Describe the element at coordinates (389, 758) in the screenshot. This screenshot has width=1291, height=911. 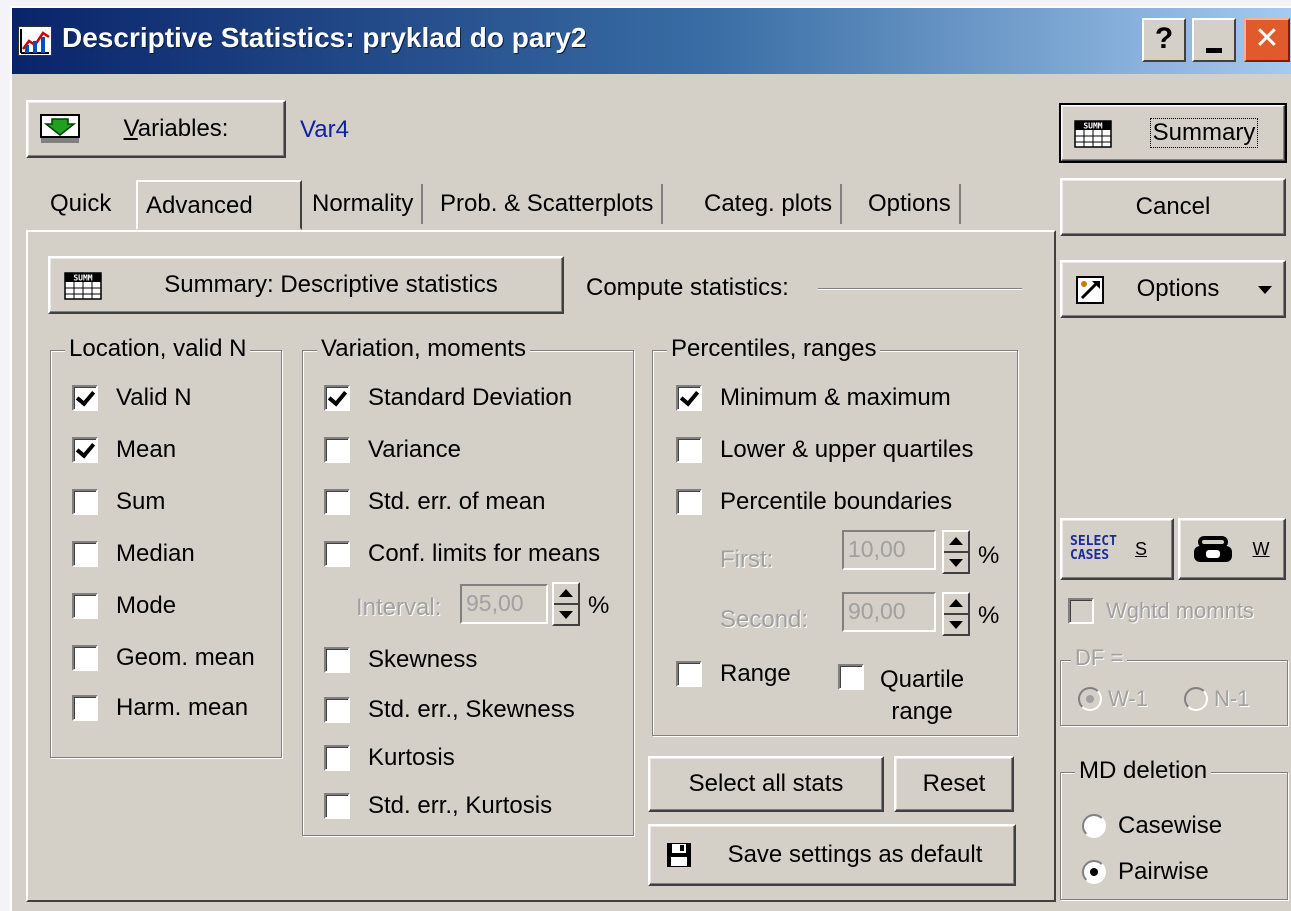
I see `checkbox-kurtosis: Kurtosis` at that location.